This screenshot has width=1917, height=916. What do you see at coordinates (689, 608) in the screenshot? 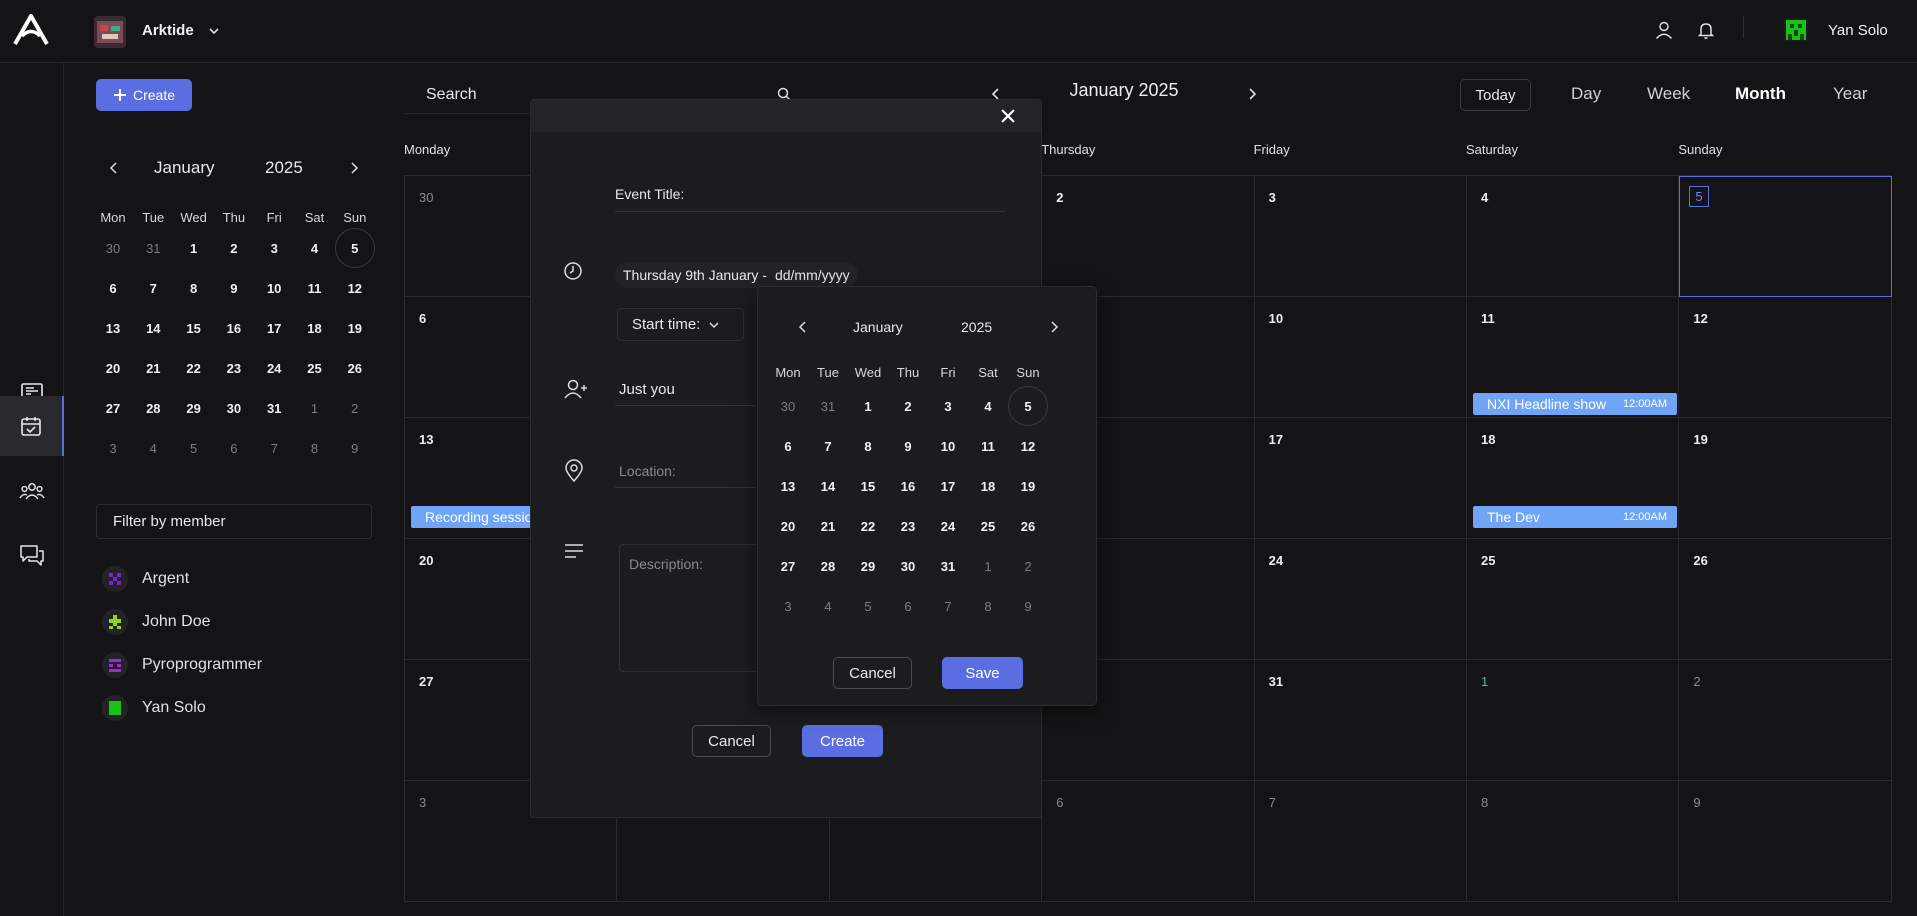
I see `description-textarea: Description:` at bounding box center [689, 608].